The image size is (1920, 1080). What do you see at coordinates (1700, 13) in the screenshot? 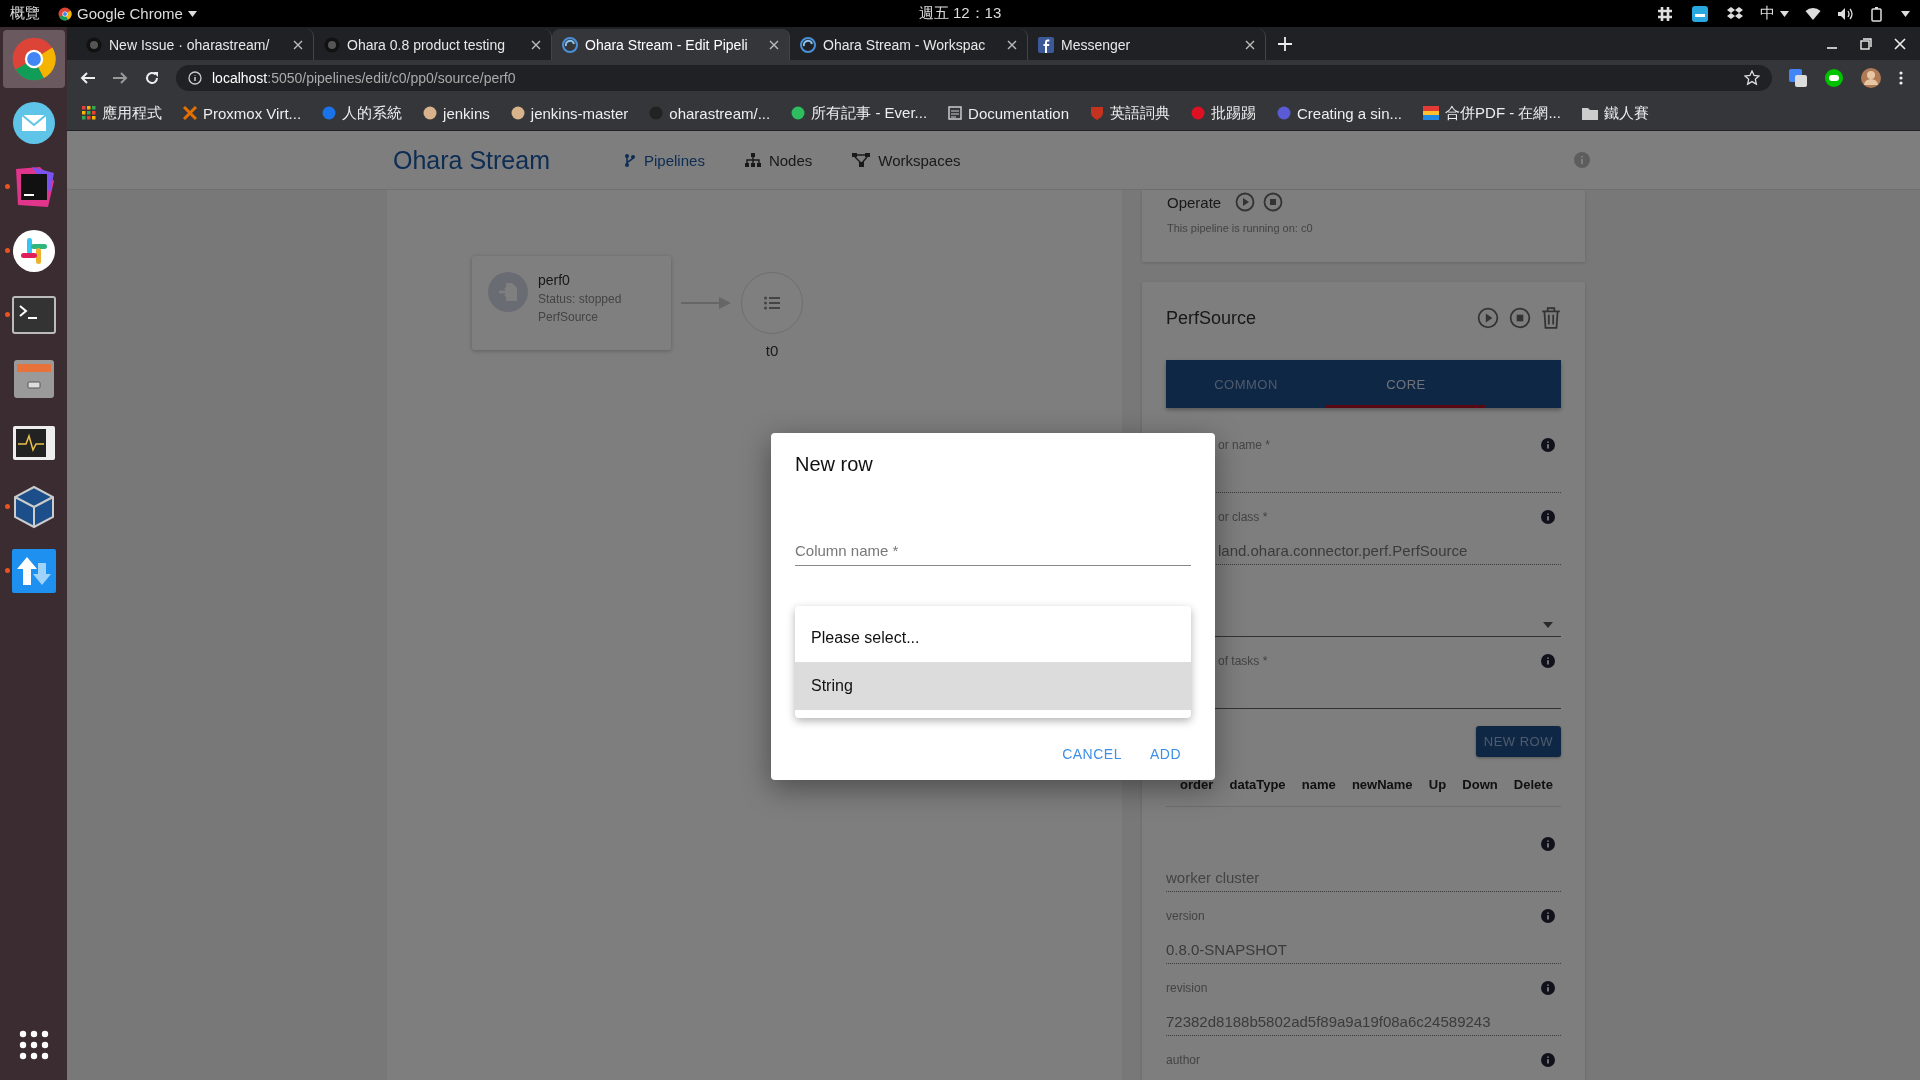
I see `tray-app-icon` at bounding box center [1700, 13].